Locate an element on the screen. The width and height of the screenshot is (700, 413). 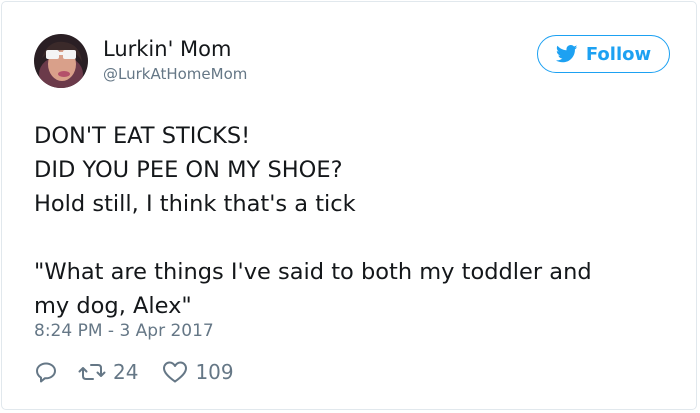
tweet-actions: 24 109 is located at coordinates (134, 372).